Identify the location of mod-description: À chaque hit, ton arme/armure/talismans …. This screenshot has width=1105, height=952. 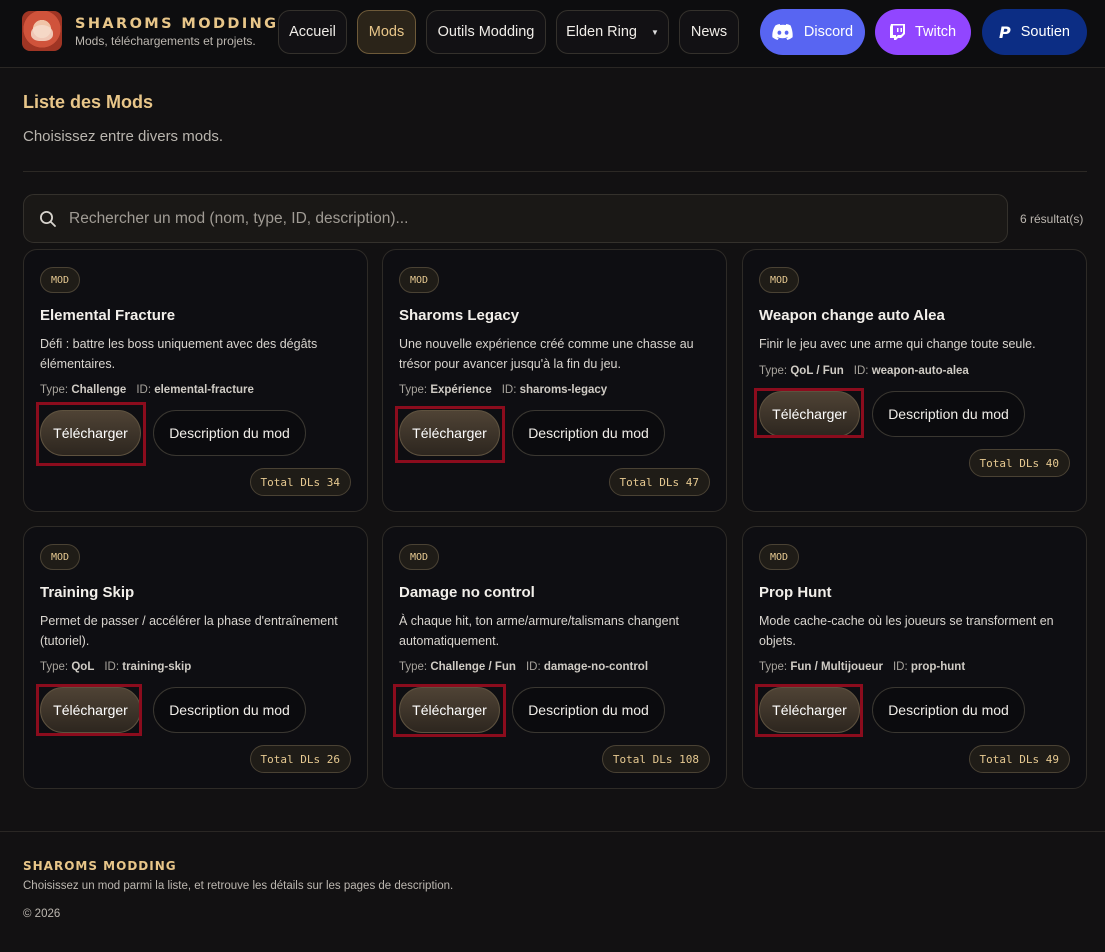
(539, 631).